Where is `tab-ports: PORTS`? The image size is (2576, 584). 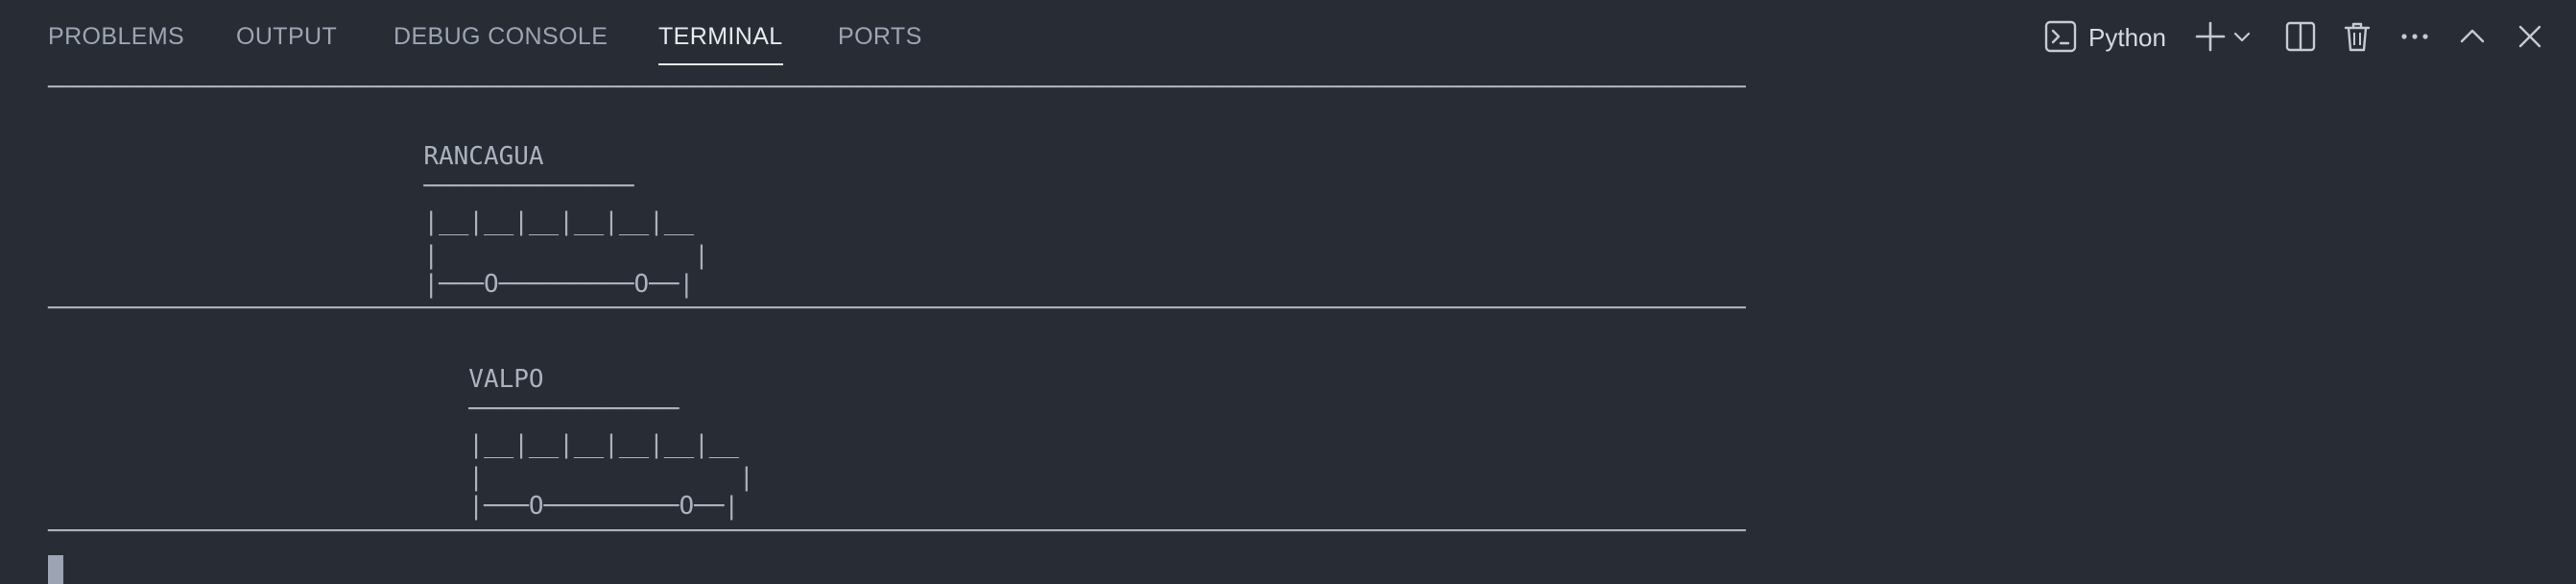
tab-ports: PORTS is located at coordinates (880, 31).